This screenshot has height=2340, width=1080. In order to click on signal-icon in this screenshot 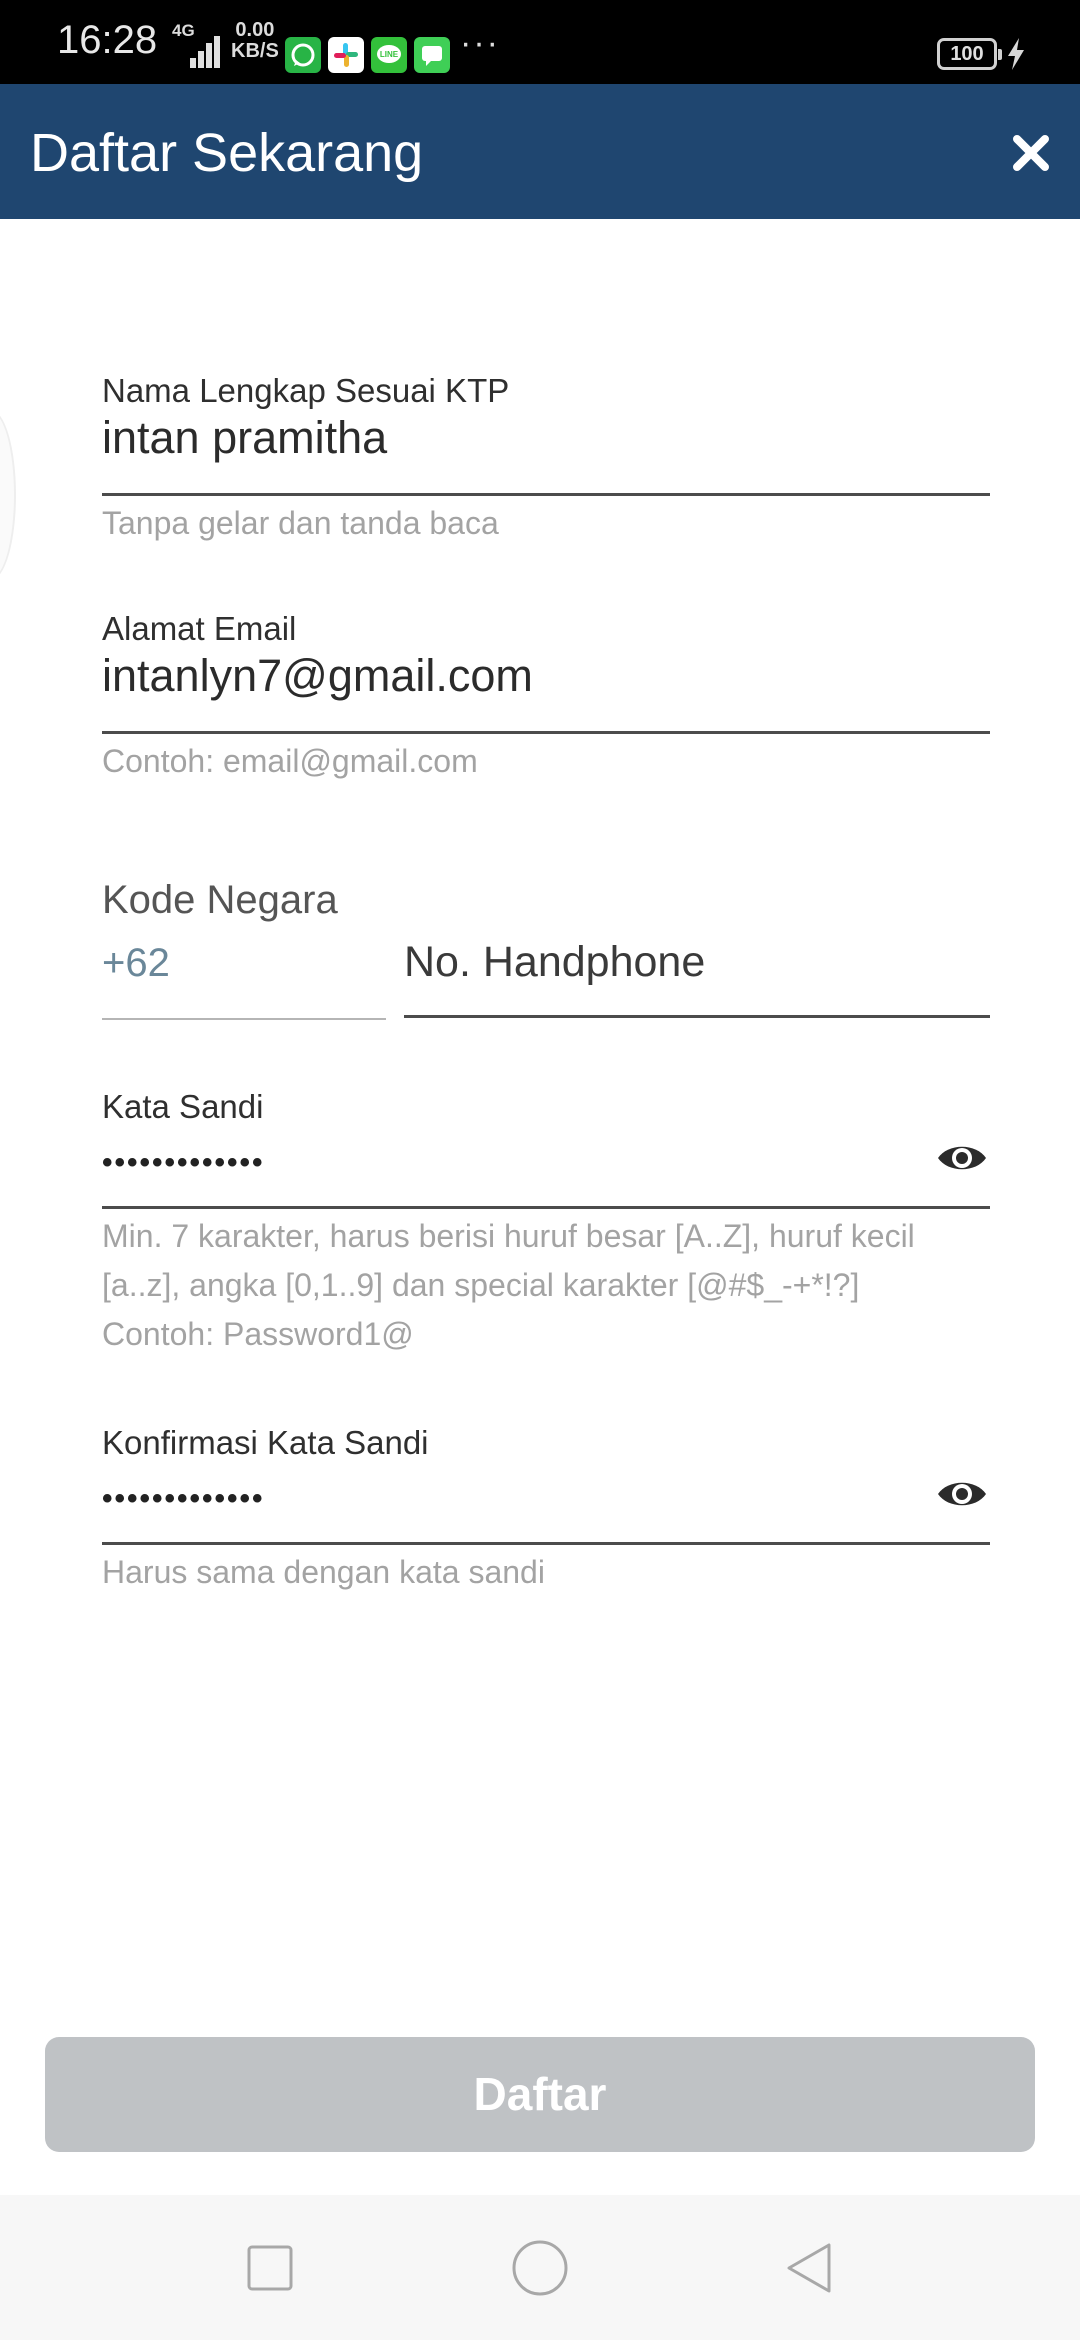, I will do `click(206, 51)`.